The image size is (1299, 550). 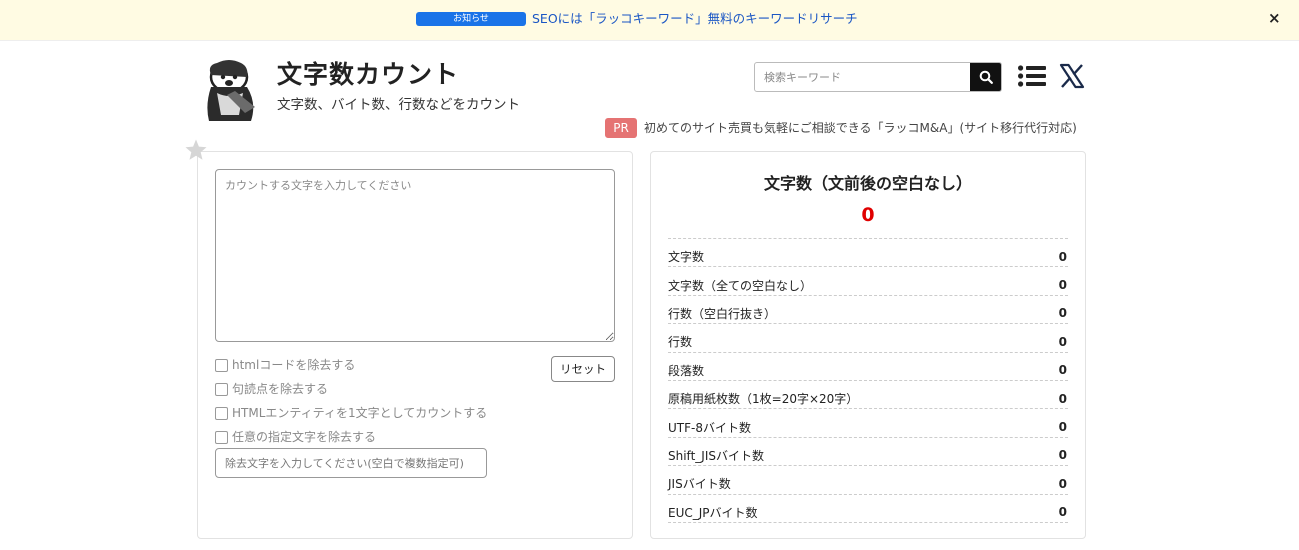 What do you see at coordinates (233, 89) in the screenshot?
I see `mascot-logo` at bounding box center [233, 89].